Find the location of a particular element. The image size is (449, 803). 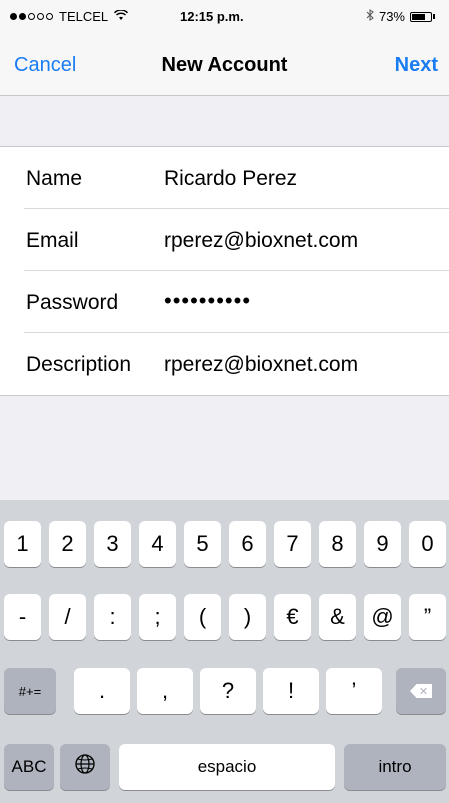

key-apostrophe: ’ is located at coordinates (354, 691).